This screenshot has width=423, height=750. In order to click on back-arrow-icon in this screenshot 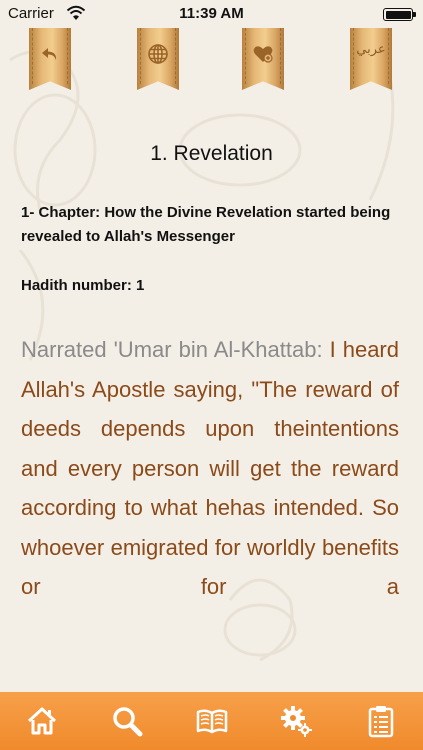, I will do `click(49, 54)`.